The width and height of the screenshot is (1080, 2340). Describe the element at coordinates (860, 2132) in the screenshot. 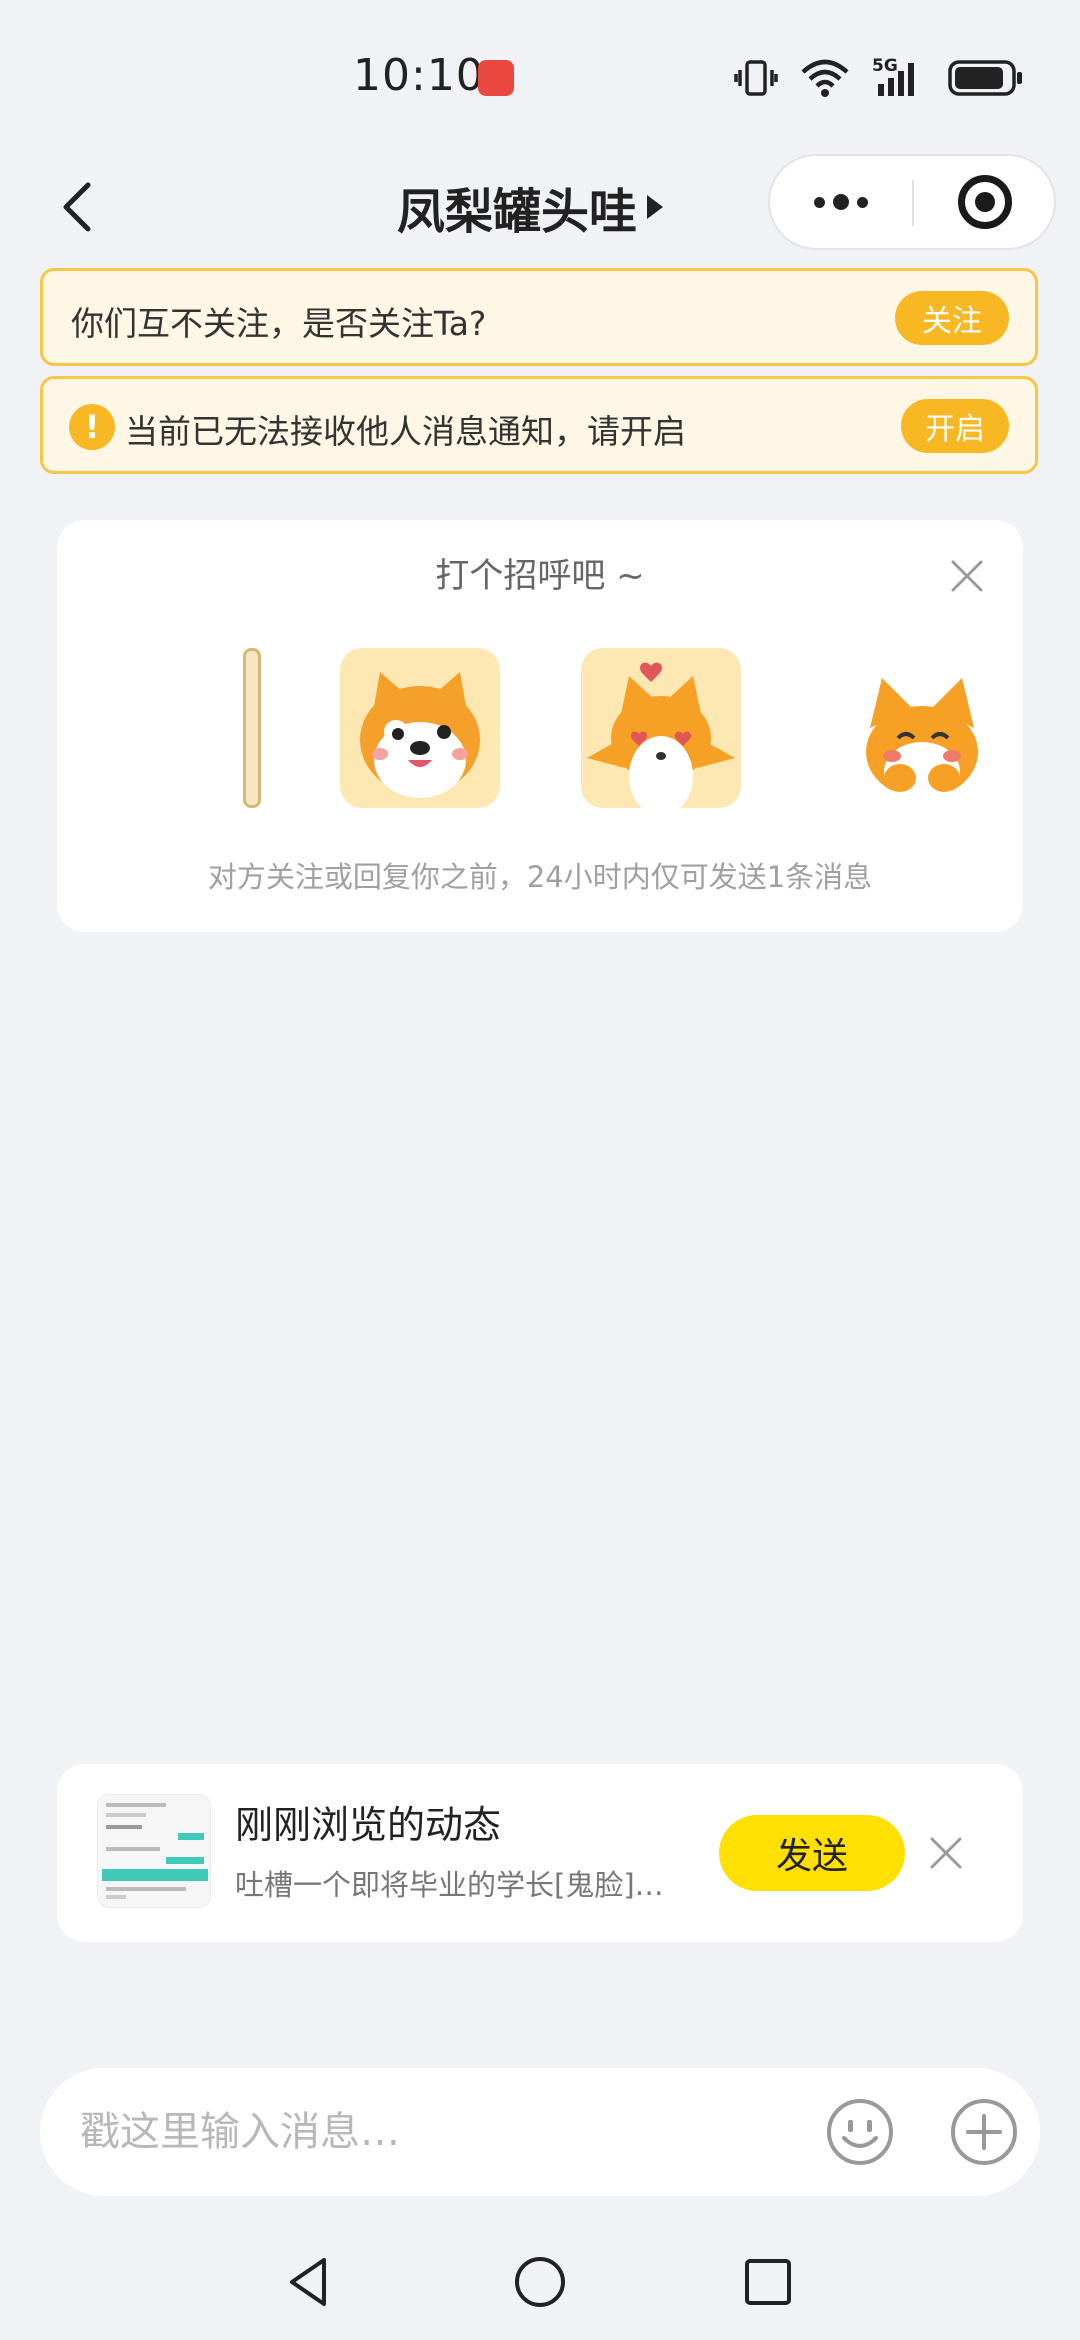

I see `emoji-icon` at that location.